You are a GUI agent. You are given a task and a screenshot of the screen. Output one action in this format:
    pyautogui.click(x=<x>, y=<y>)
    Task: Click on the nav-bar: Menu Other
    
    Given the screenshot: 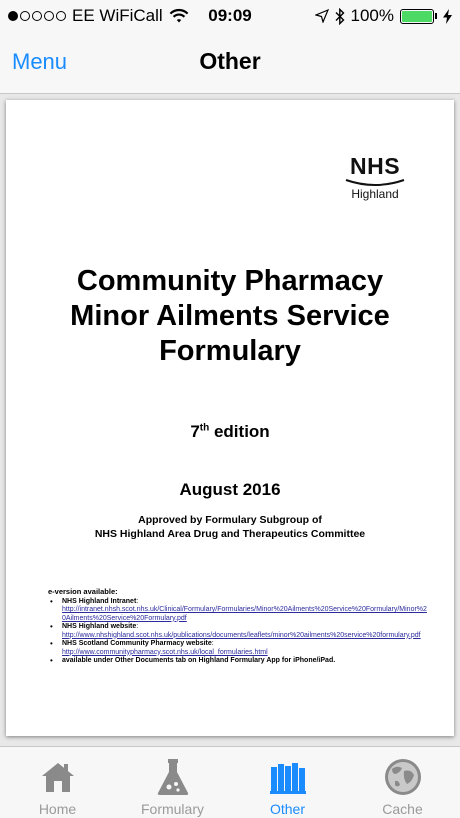 What is the action you would take?
    pyautogui.click(x=230, y=63)
    